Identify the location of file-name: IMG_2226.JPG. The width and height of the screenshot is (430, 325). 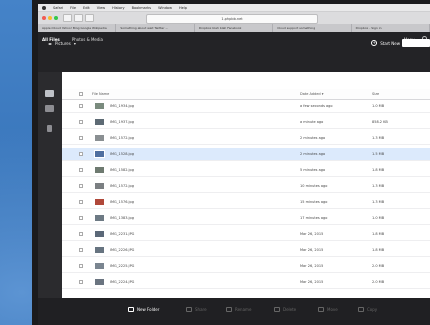
(122, 250).